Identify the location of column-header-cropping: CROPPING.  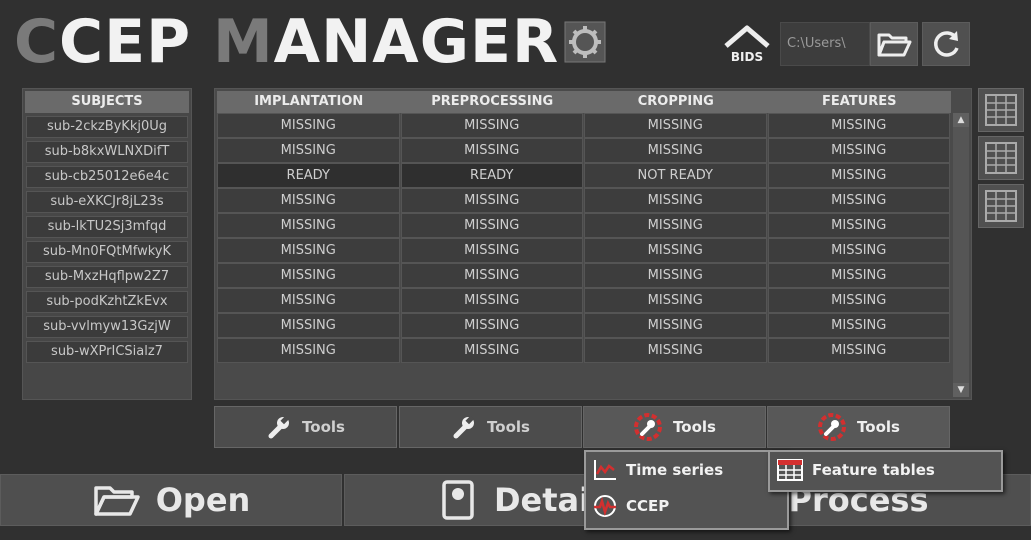
(676, 102).